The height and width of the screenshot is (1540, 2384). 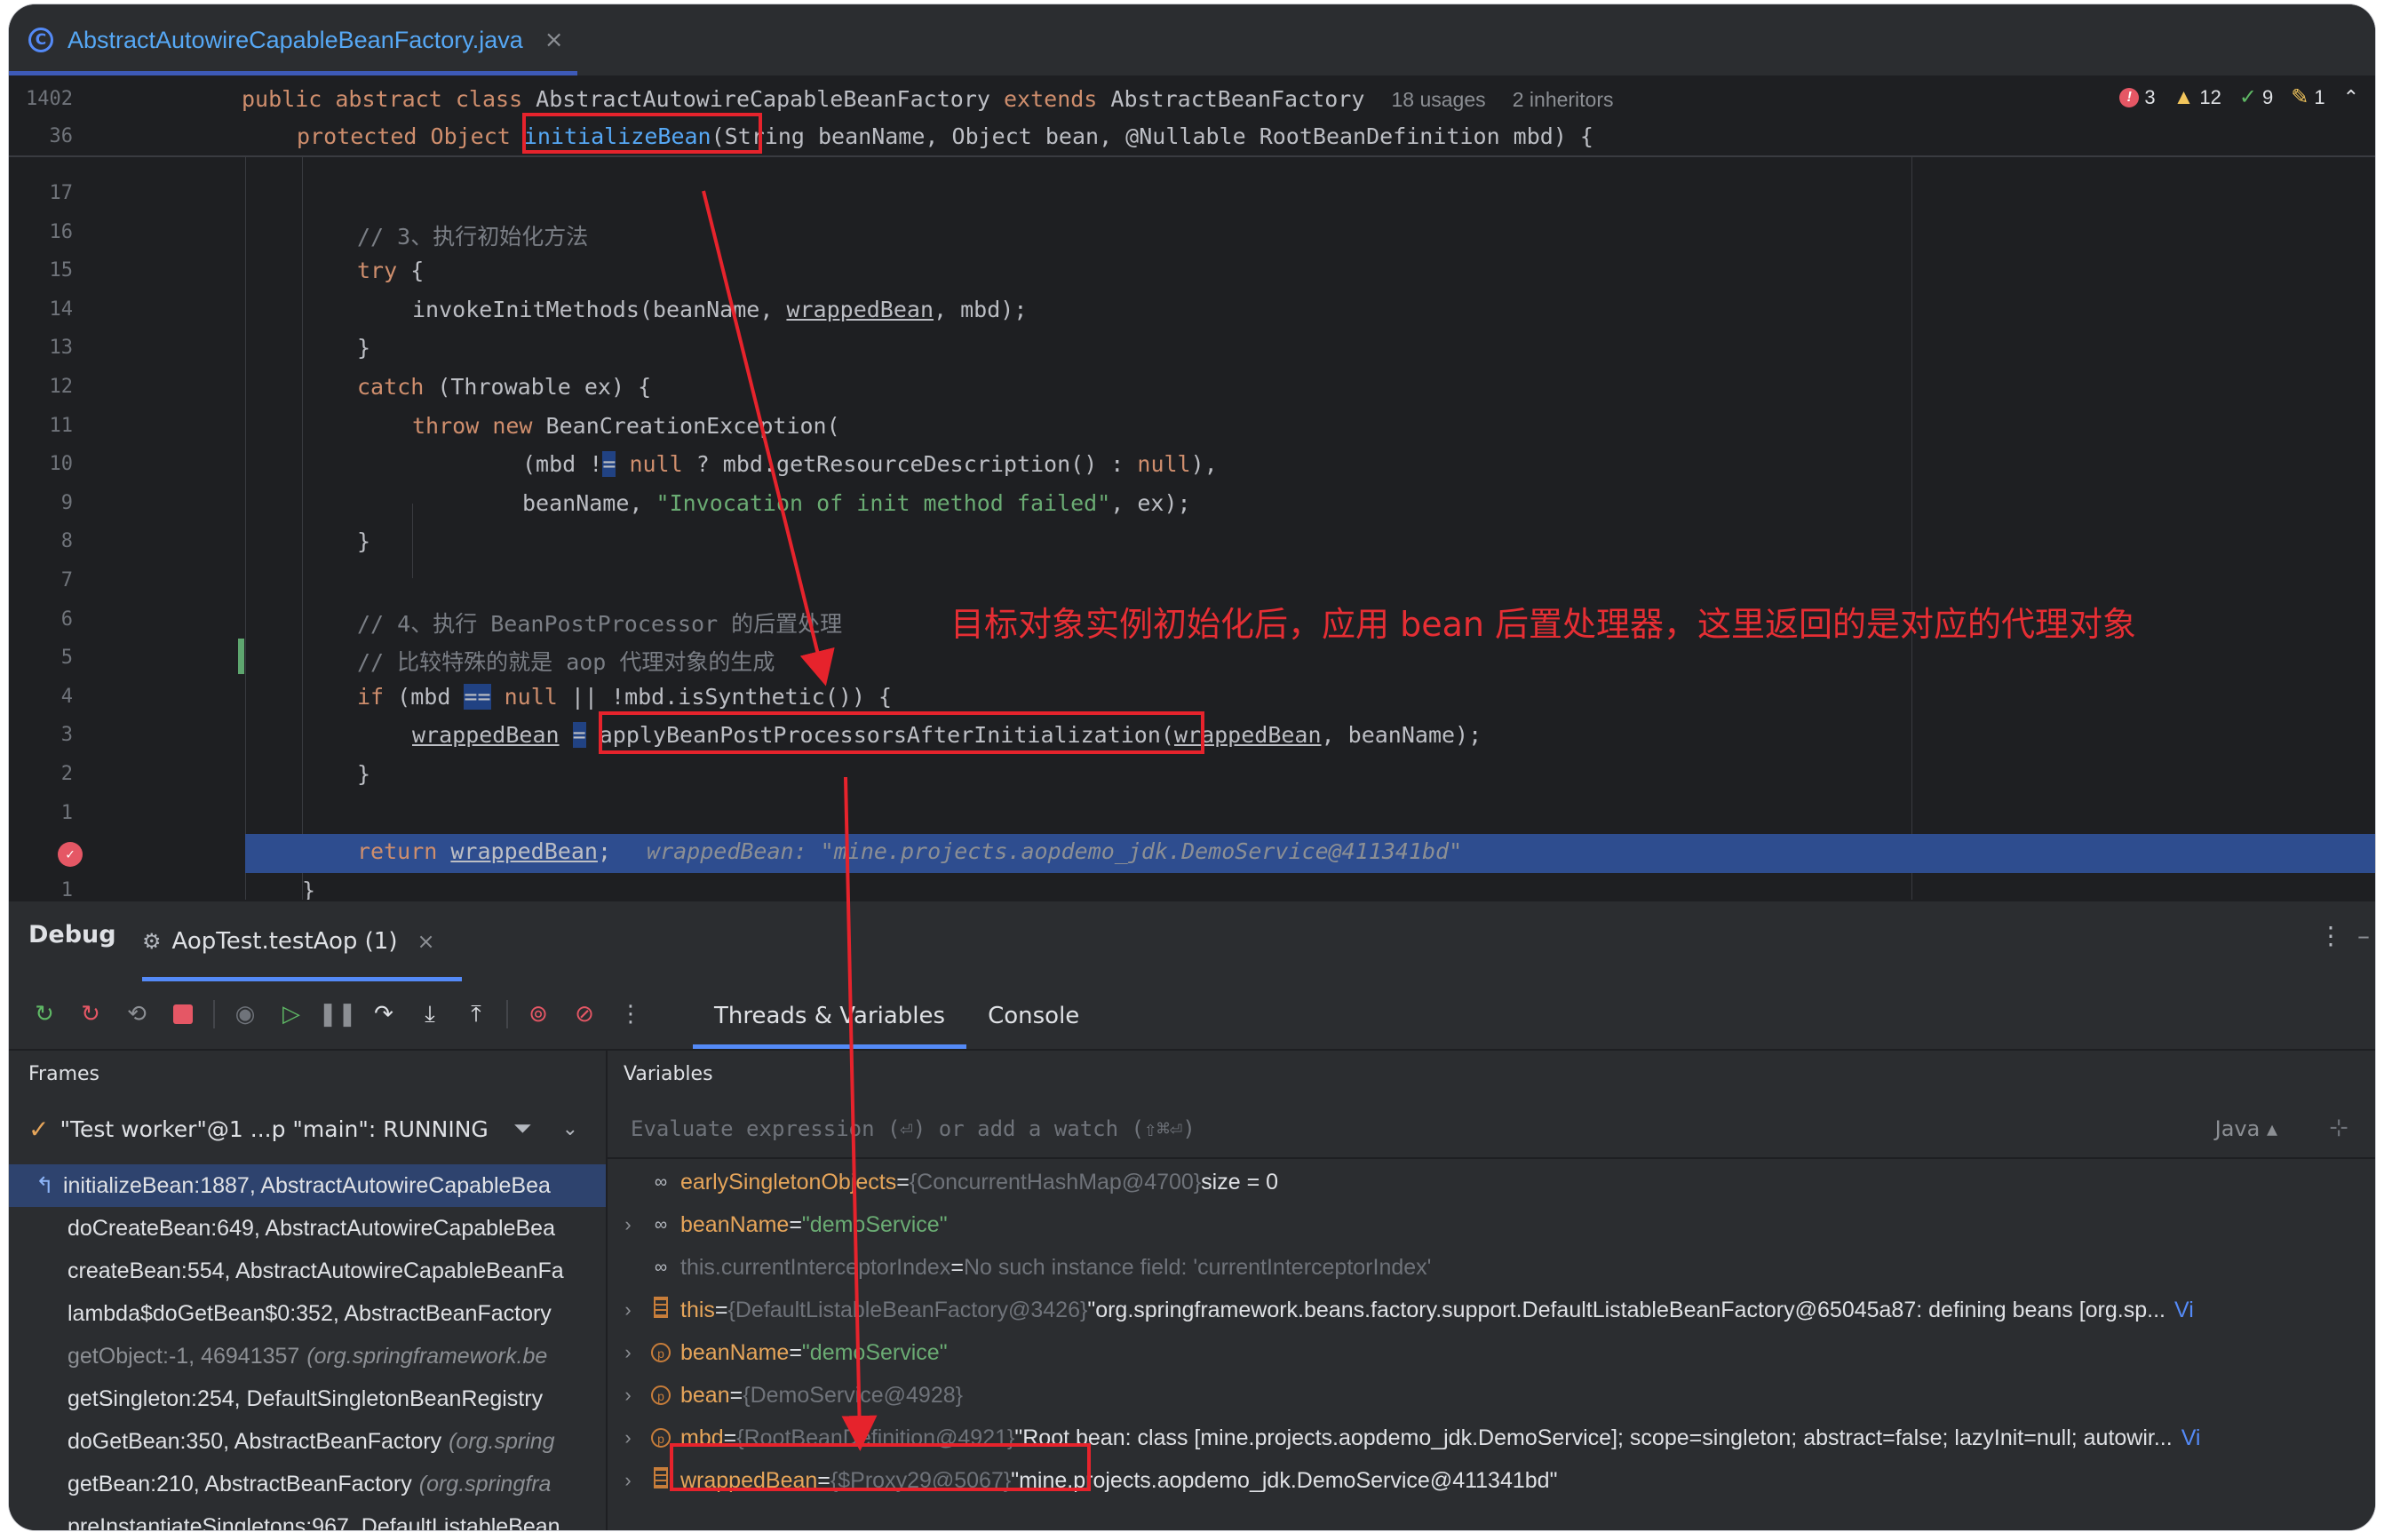 What do you see at coordinates (66, 658) in the screenshot?
I see `line-number: 5` at bounding box center [66, 658].